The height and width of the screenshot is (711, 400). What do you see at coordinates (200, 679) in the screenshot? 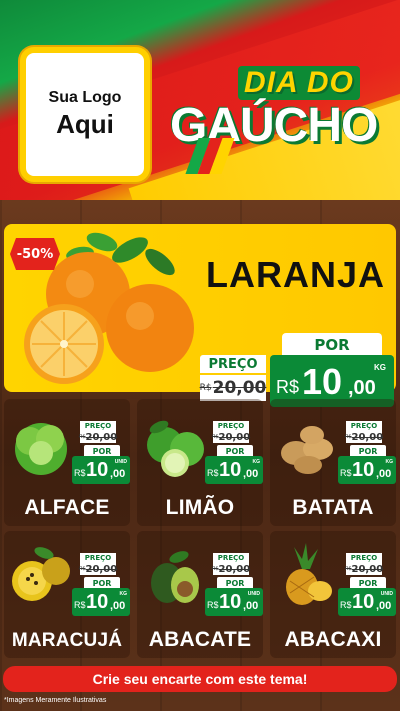
I see `cta-banner: Crie seu encarte com este tema!` at bounding box center [200, 679].